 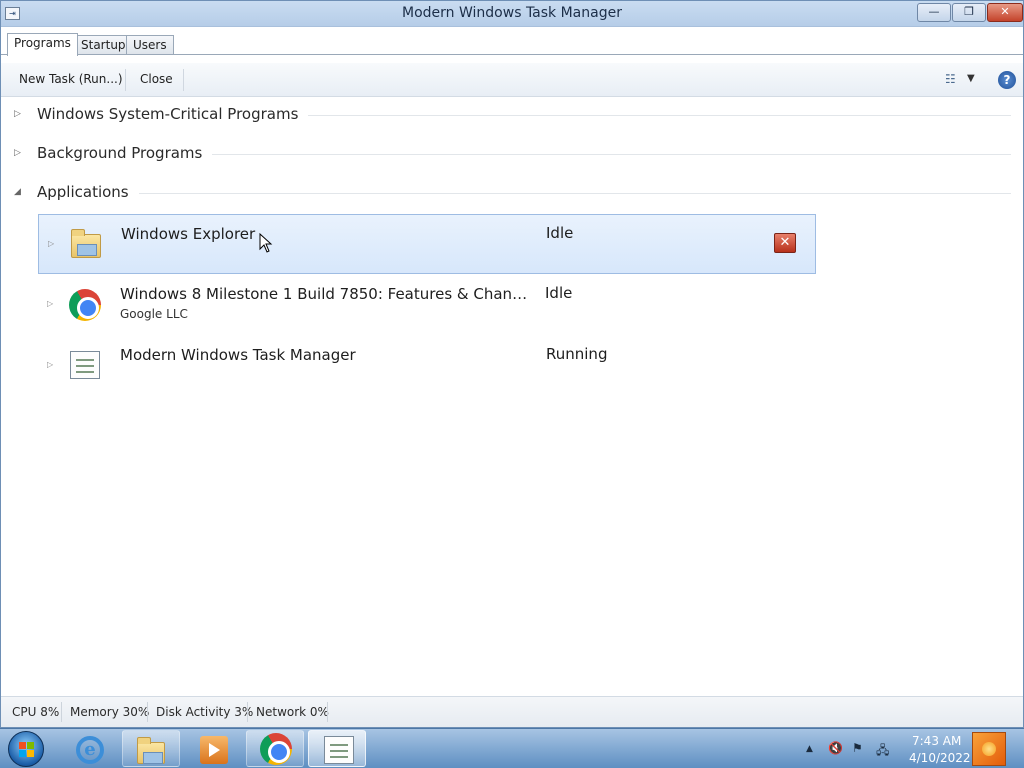 I want to click on show-desktop-button, so click(x=989, y=749).